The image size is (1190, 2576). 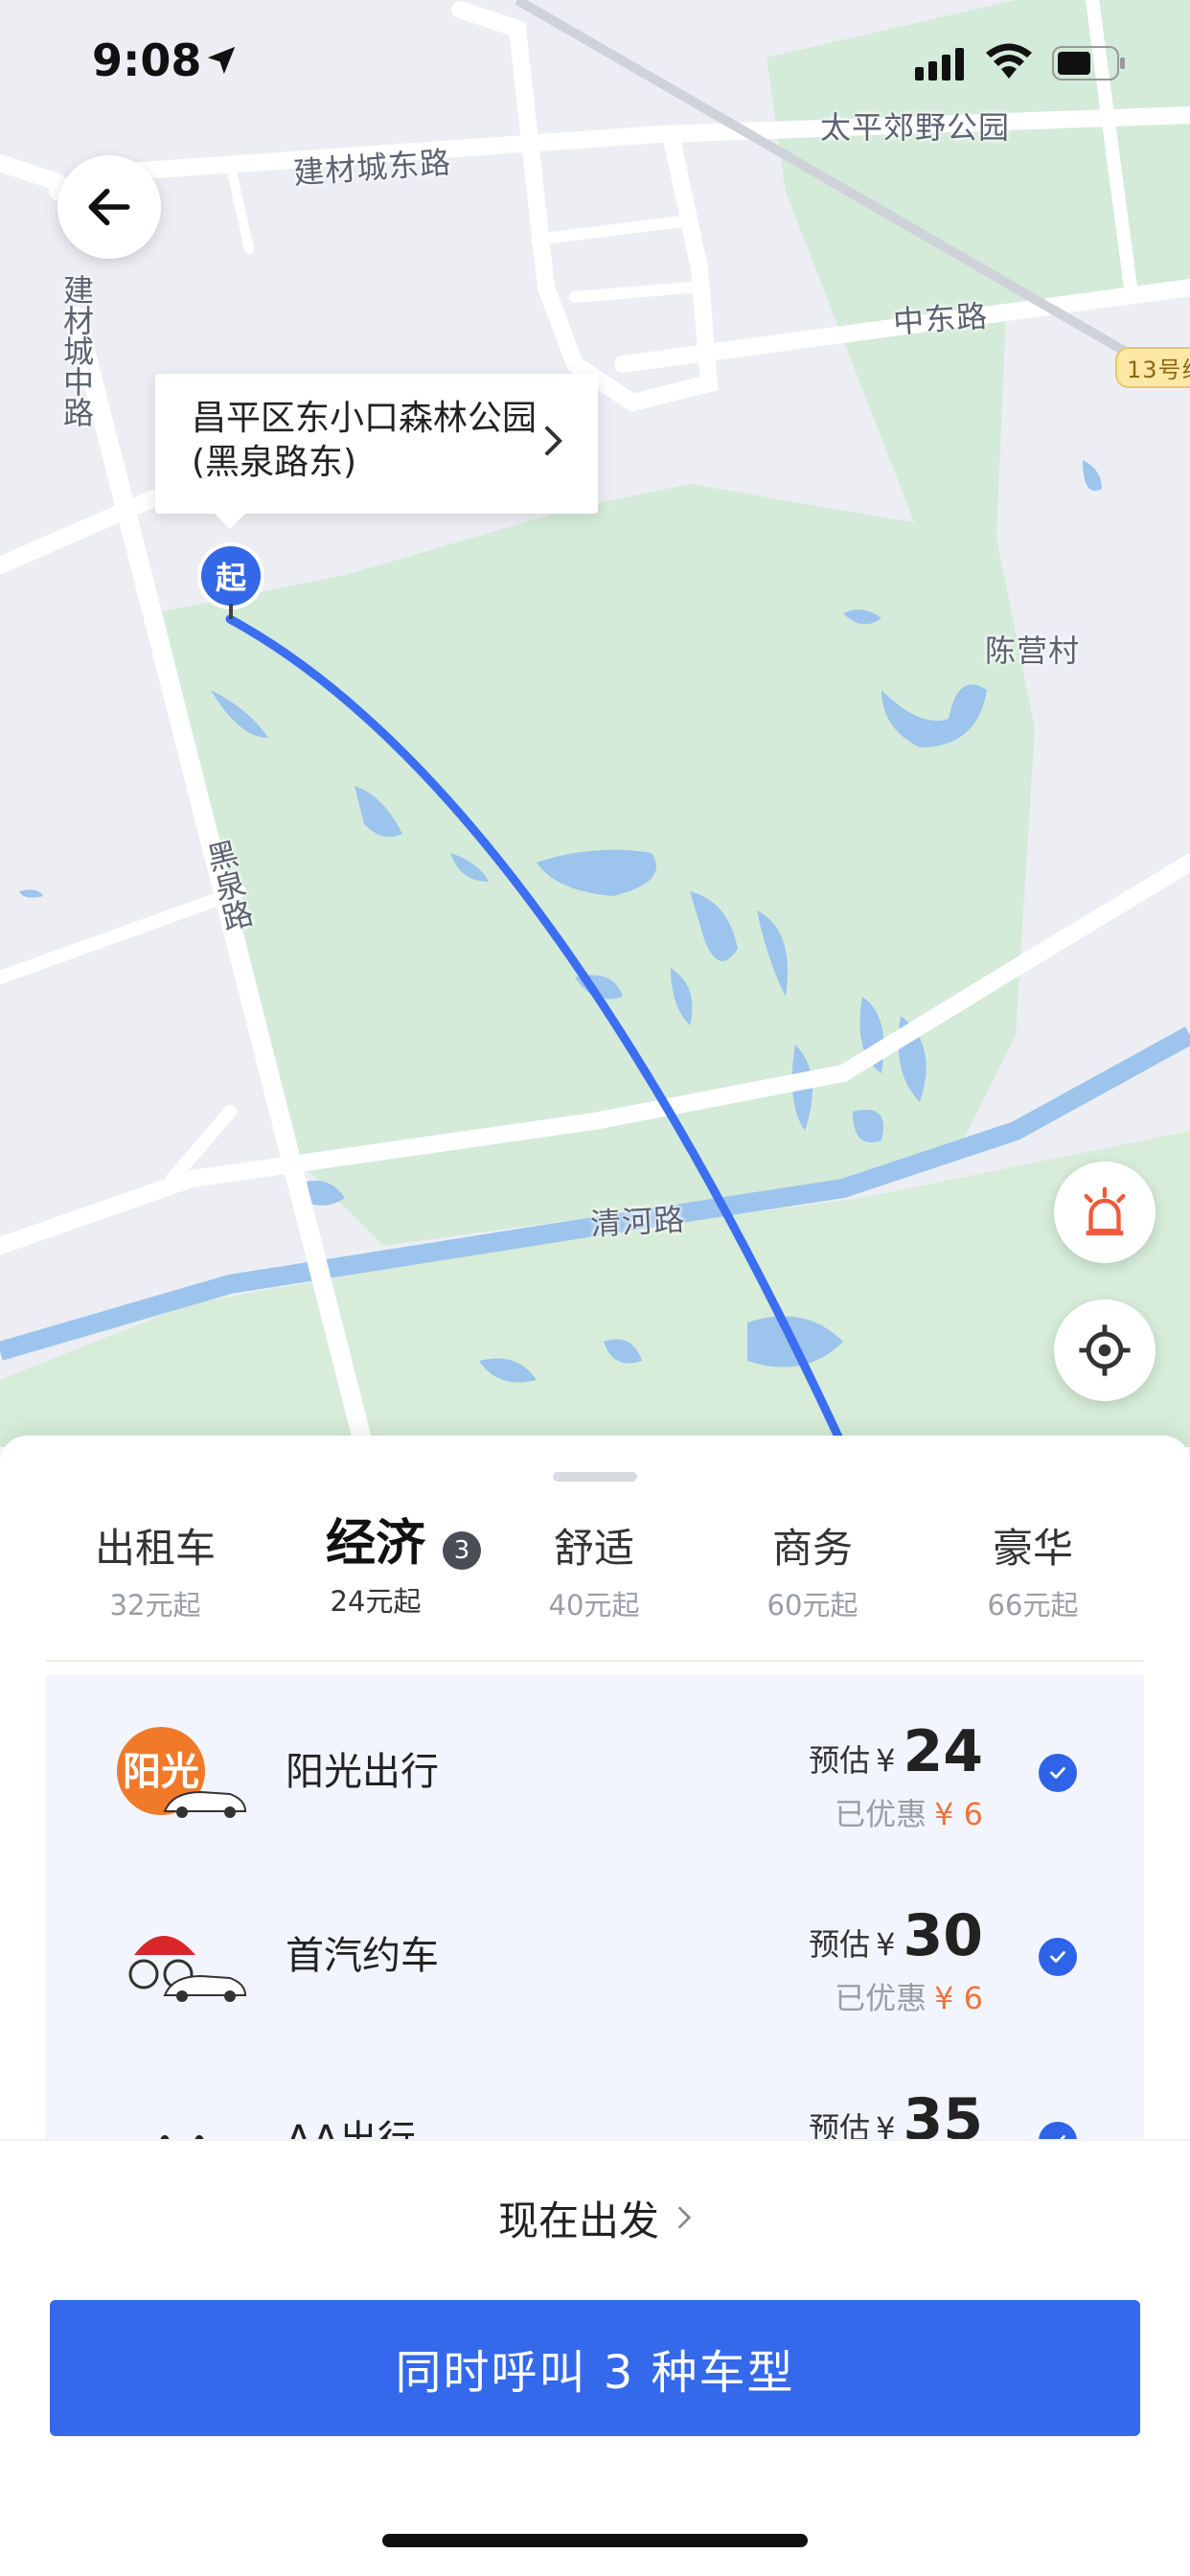 I want to click on provider-estimate: 预估 ¥ 30, so click(x=896, y=1935).